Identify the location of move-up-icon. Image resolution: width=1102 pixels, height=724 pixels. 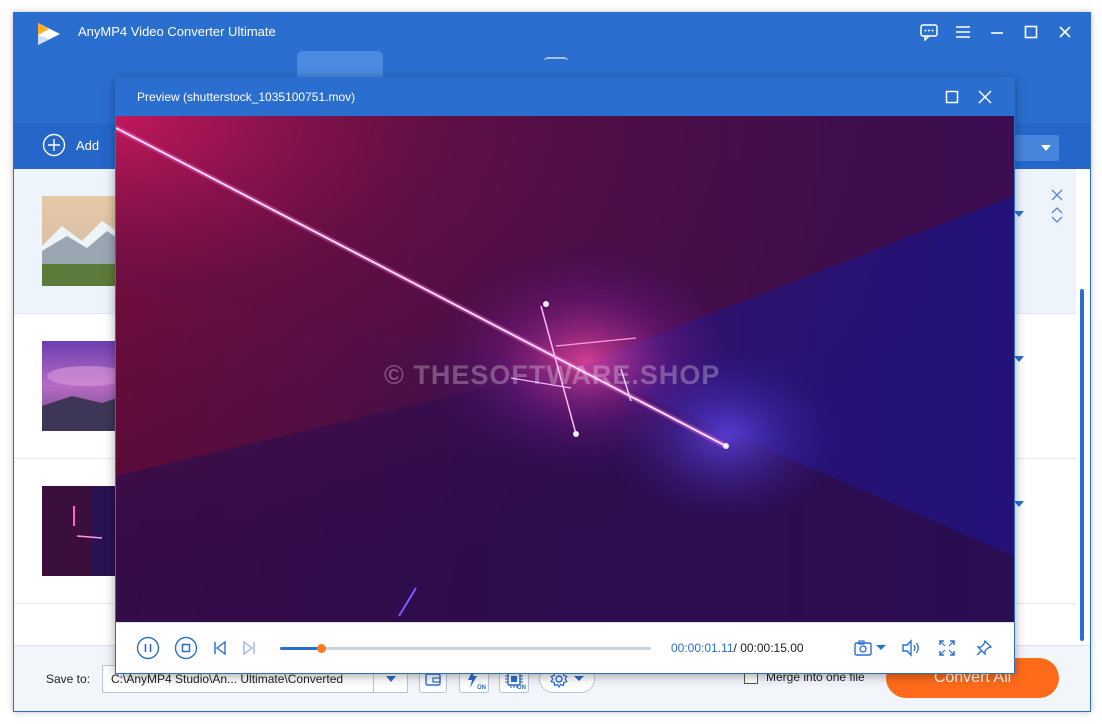
(1057, 210).